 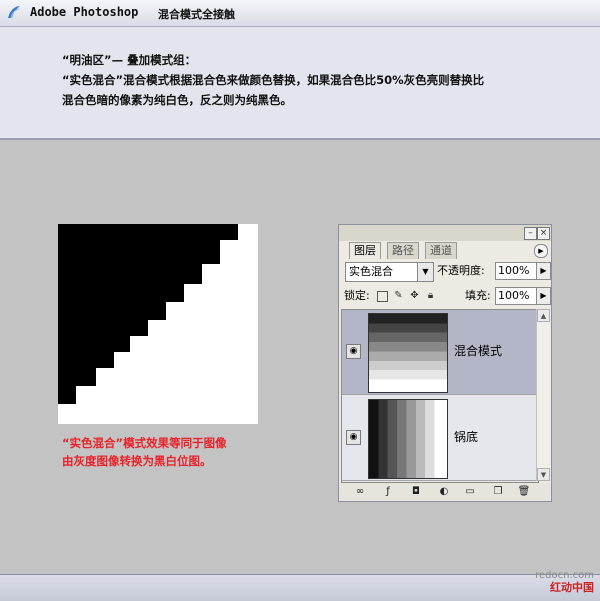 I want to click on title-bar: Adobe Photoshop 混合模式全接触, so click(x=300, y=13).